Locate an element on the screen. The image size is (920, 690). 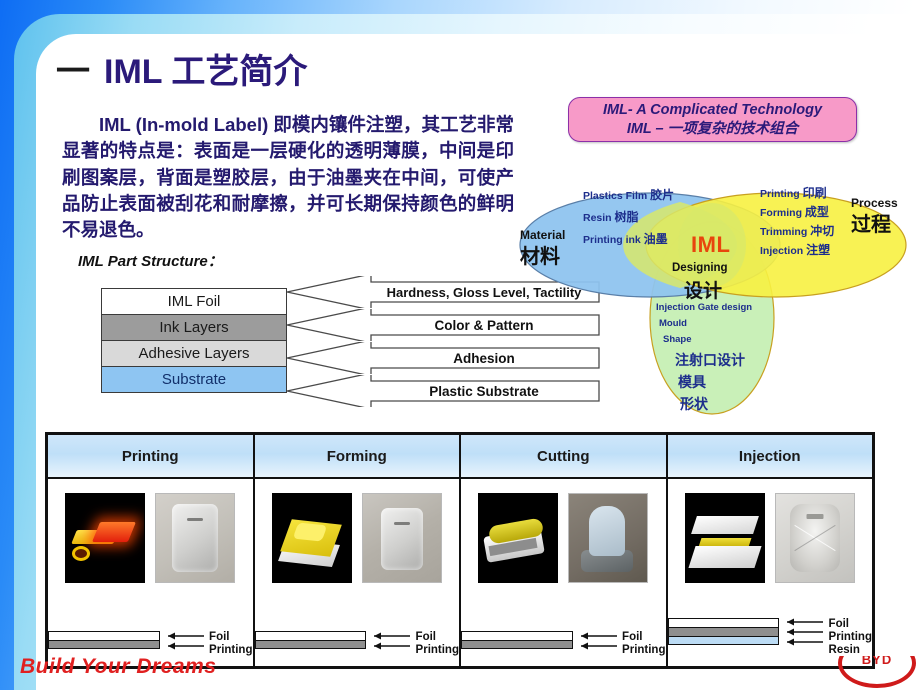
injection-strip-label-1: Printing is located at coordinates (850, 637).